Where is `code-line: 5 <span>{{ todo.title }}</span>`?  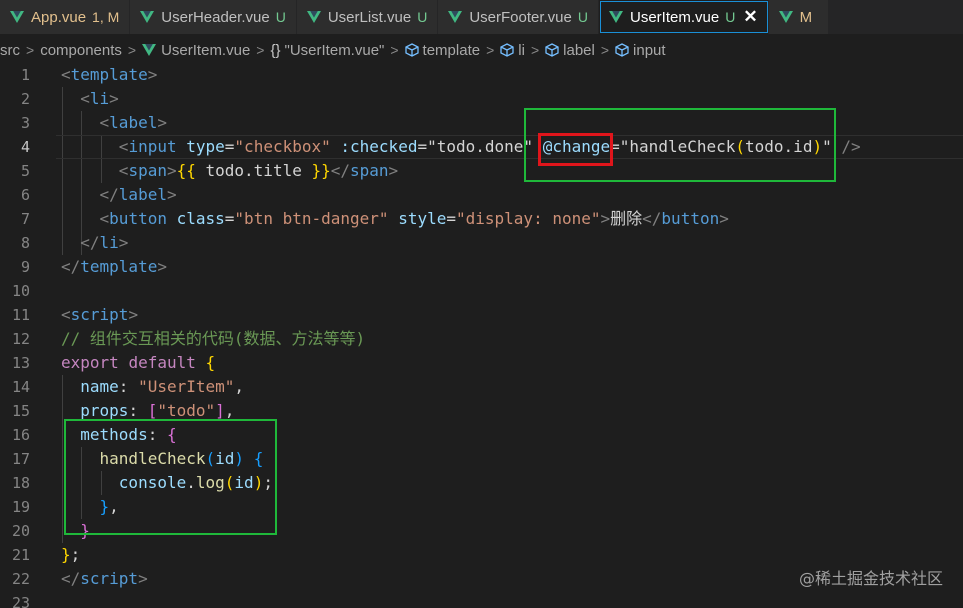 code-line: 5 <span>{{ todo.title }}</span> is located at coordinates (481, 171).